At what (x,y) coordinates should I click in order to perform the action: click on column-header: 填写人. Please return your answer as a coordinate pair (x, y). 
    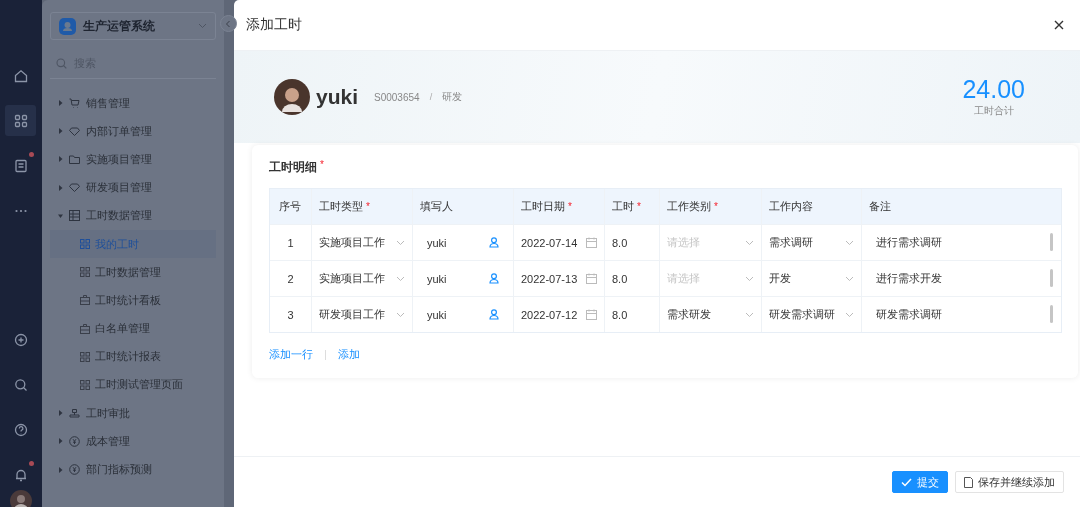
    Looking at the image, I should click on (436, 206).